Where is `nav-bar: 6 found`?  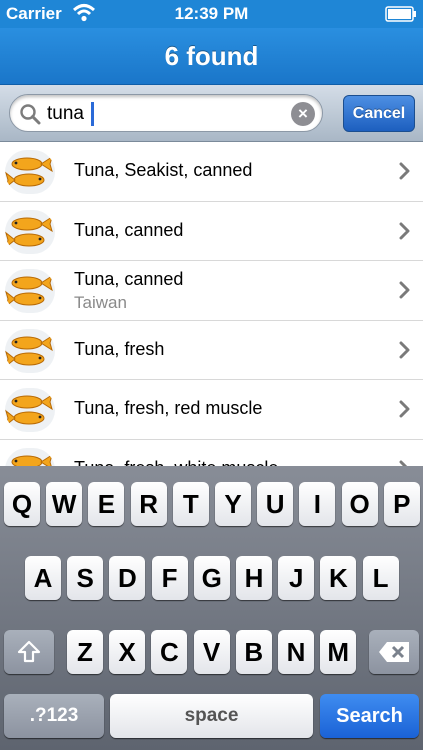
nav-bar: 6 found is located at coordinates (211, 56).